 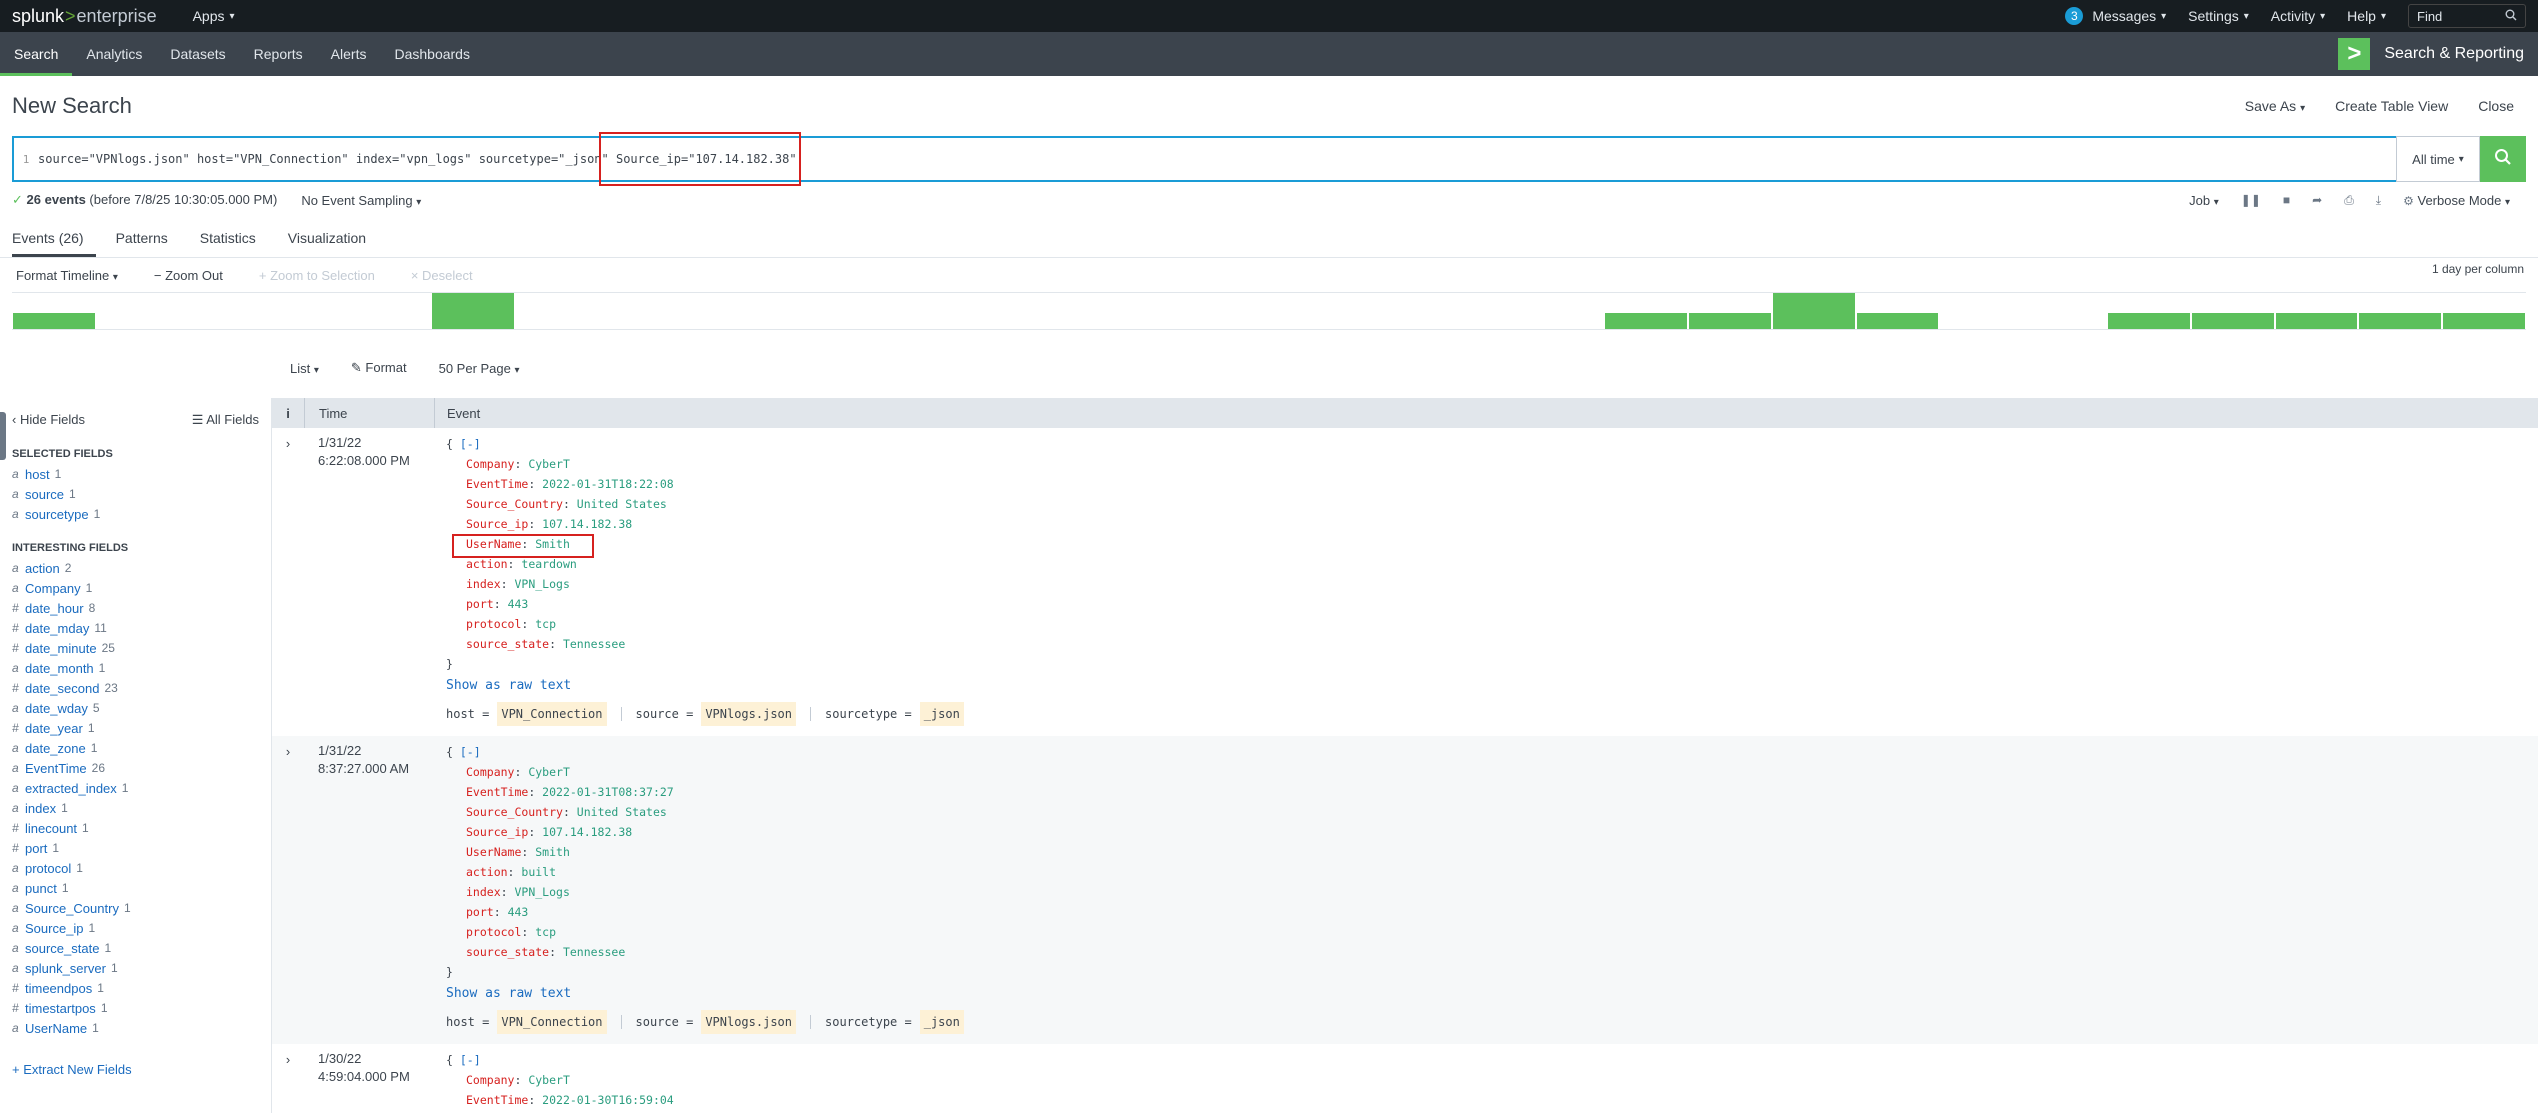 I want to click on time-range-picker: All time ▾, so click(x=2438, y=159).